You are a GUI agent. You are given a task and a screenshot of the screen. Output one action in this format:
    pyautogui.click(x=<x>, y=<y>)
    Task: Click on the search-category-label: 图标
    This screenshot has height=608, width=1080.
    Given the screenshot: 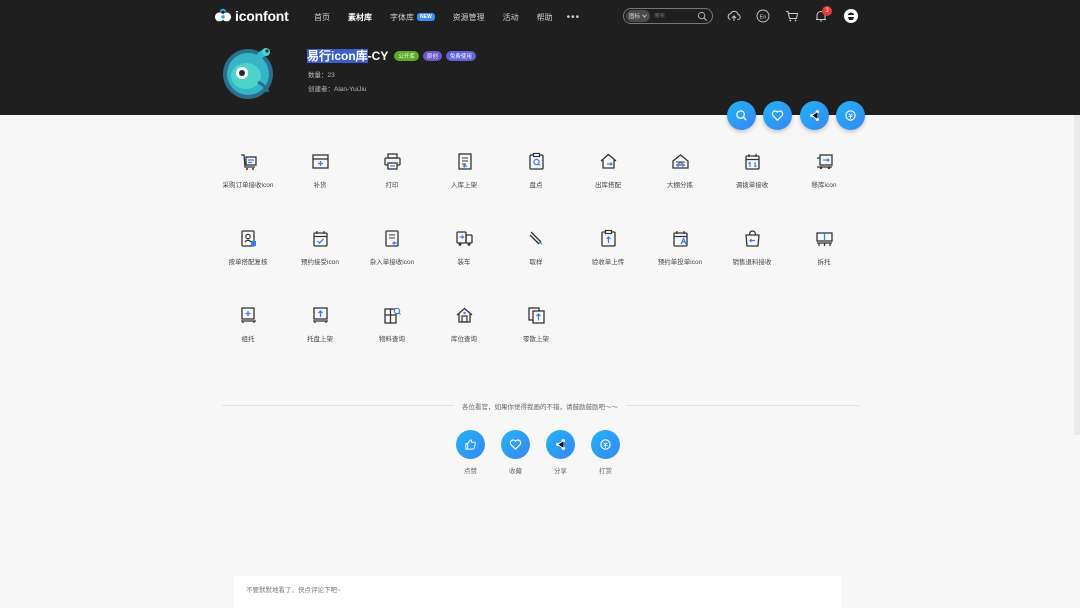 What is the action you would take?
    pyautogui.click(x=635, y=17)
    